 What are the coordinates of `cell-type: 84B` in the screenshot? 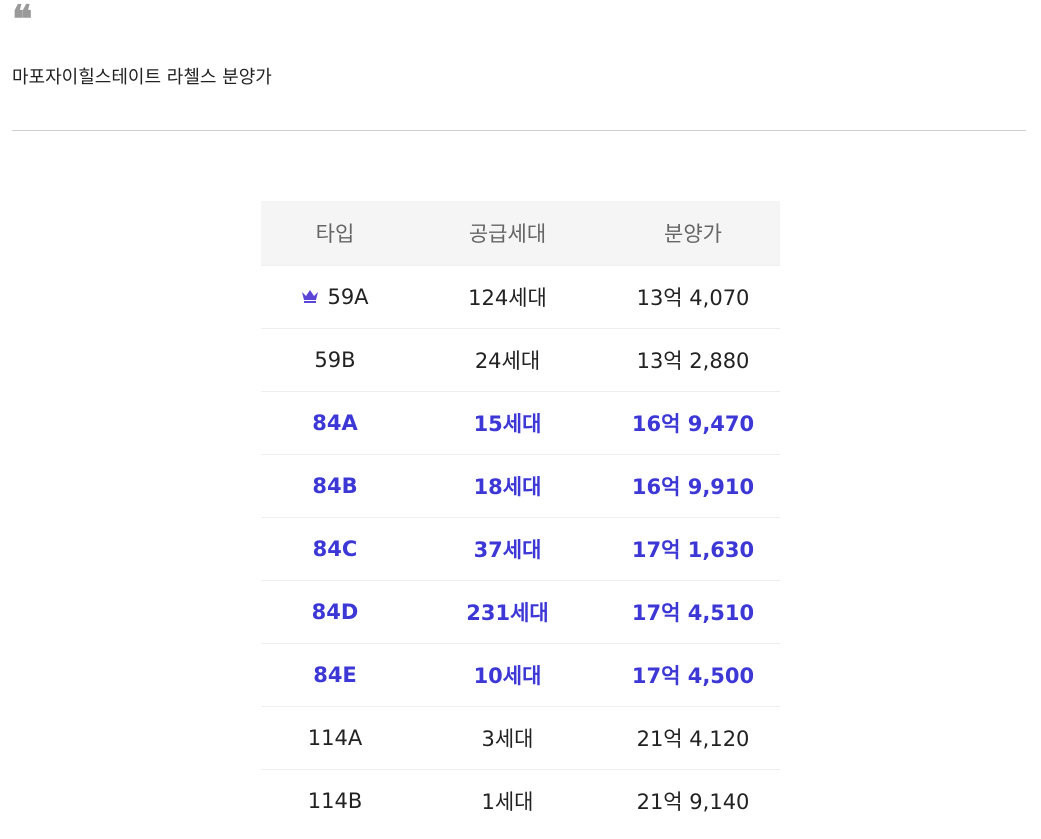 It's located at (335, 486).